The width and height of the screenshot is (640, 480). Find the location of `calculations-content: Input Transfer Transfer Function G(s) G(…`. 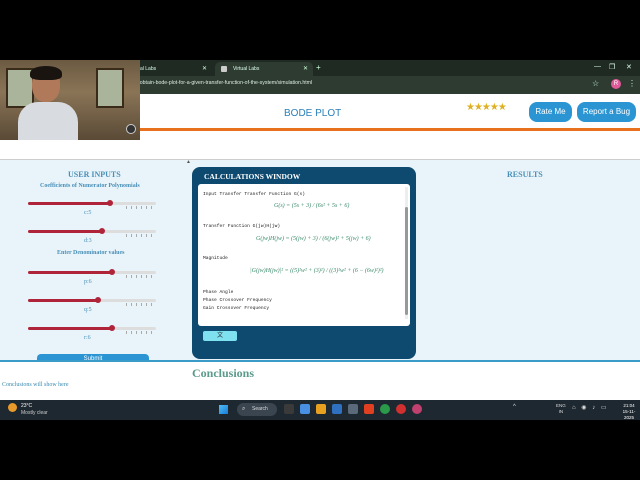

calculations-content: Input Transfer Transfer Function G(s) G(… is located at coordinates (304, 255).